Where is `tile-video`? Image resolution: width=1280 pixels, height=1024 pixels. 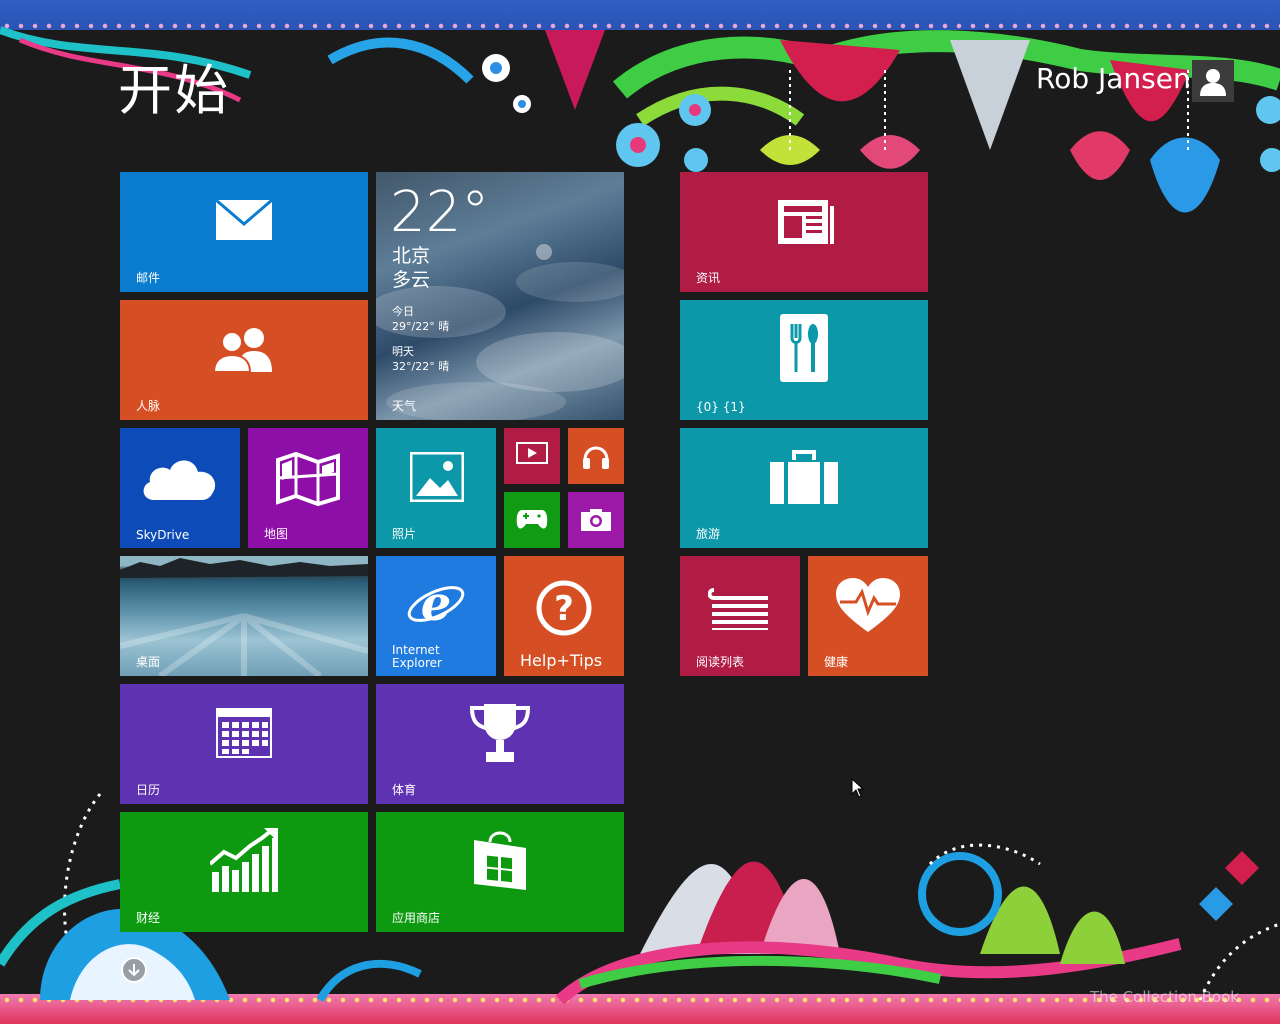
tile-video is located at coordinates (532, 456).